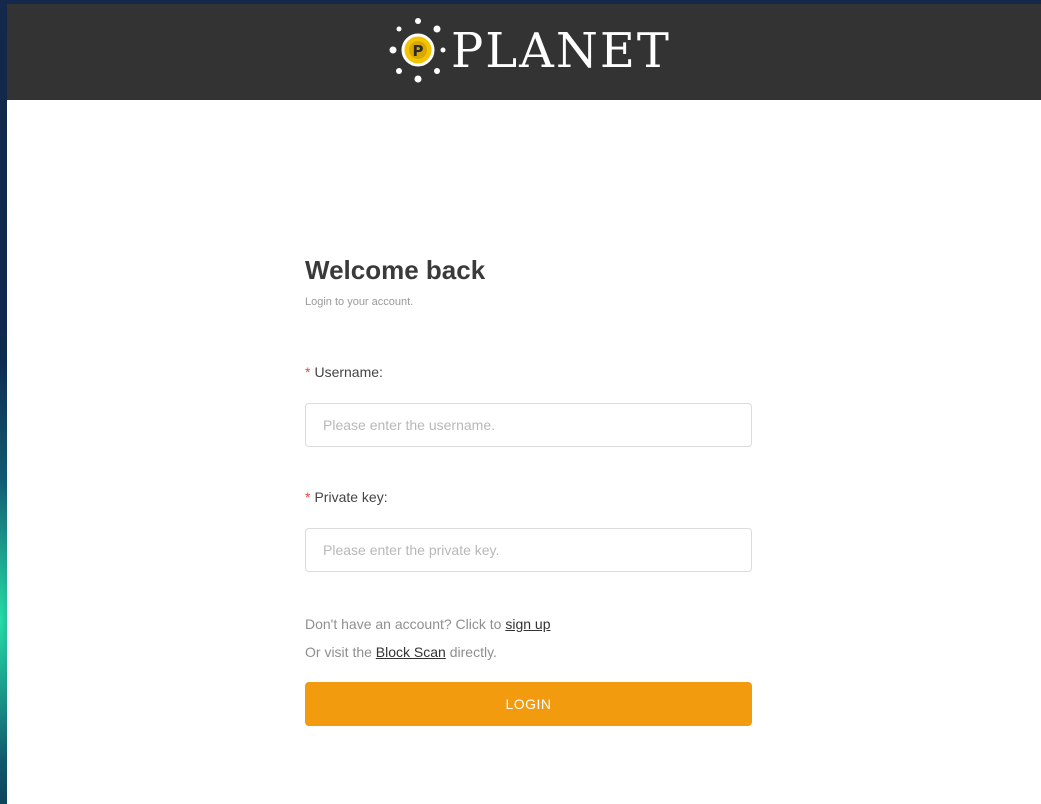 The width and height of the screenshot is (1041, 804). Describe the element at coordinates (359, 302) in the screenshot. I see `page-subtitle: Login to your account.` at that location.